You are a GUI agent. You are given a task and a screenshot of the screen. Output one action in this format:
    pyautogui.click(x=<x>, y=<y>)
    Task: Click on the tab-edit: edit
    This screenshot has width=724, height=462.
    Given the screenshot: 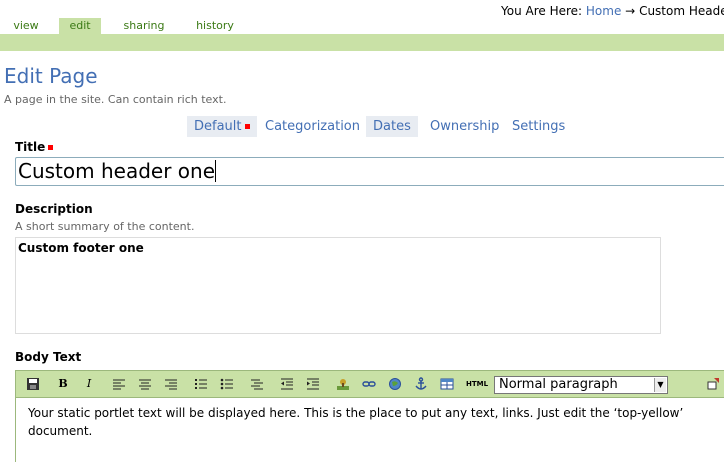 What is the action you would take?
    pyautogui.click(x=80, y=26)
    